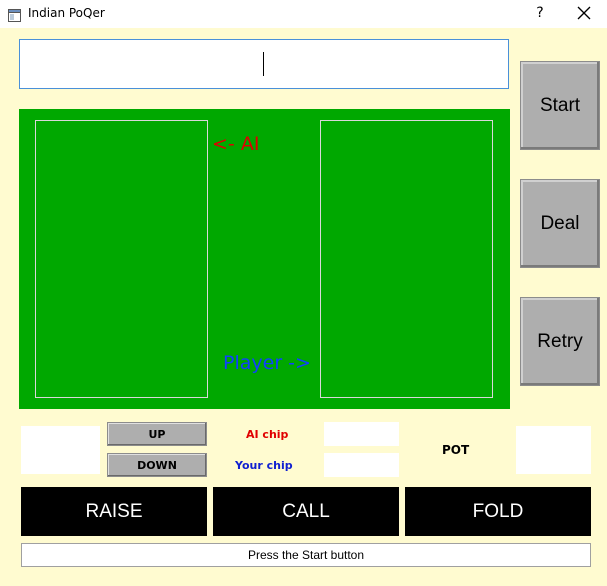 This screenshot has width=607, height=586. I want to click on window-title: Indian PoQer, so click(66, 13).